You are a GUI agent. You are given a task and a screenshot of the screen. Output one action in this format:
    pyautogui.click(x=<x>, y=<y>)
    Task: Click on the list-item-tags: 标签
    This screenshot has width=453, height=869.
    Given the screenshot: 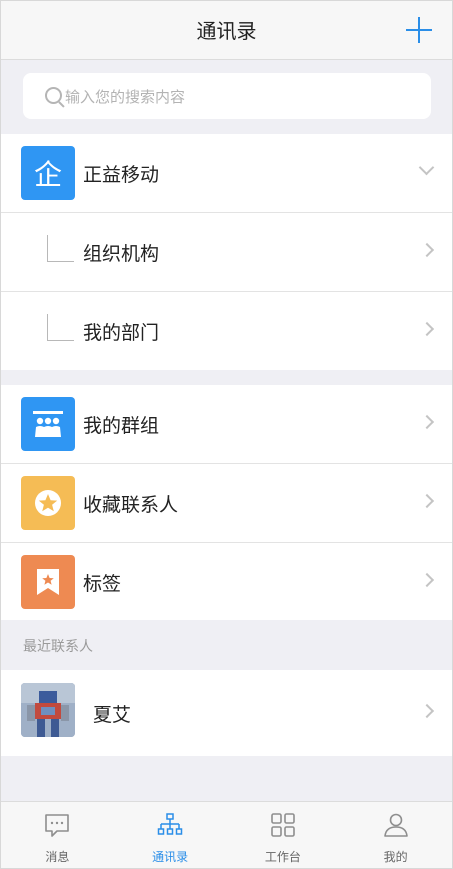 What is the action you would take?
    pyautogui.click(x=226, y=582)
    